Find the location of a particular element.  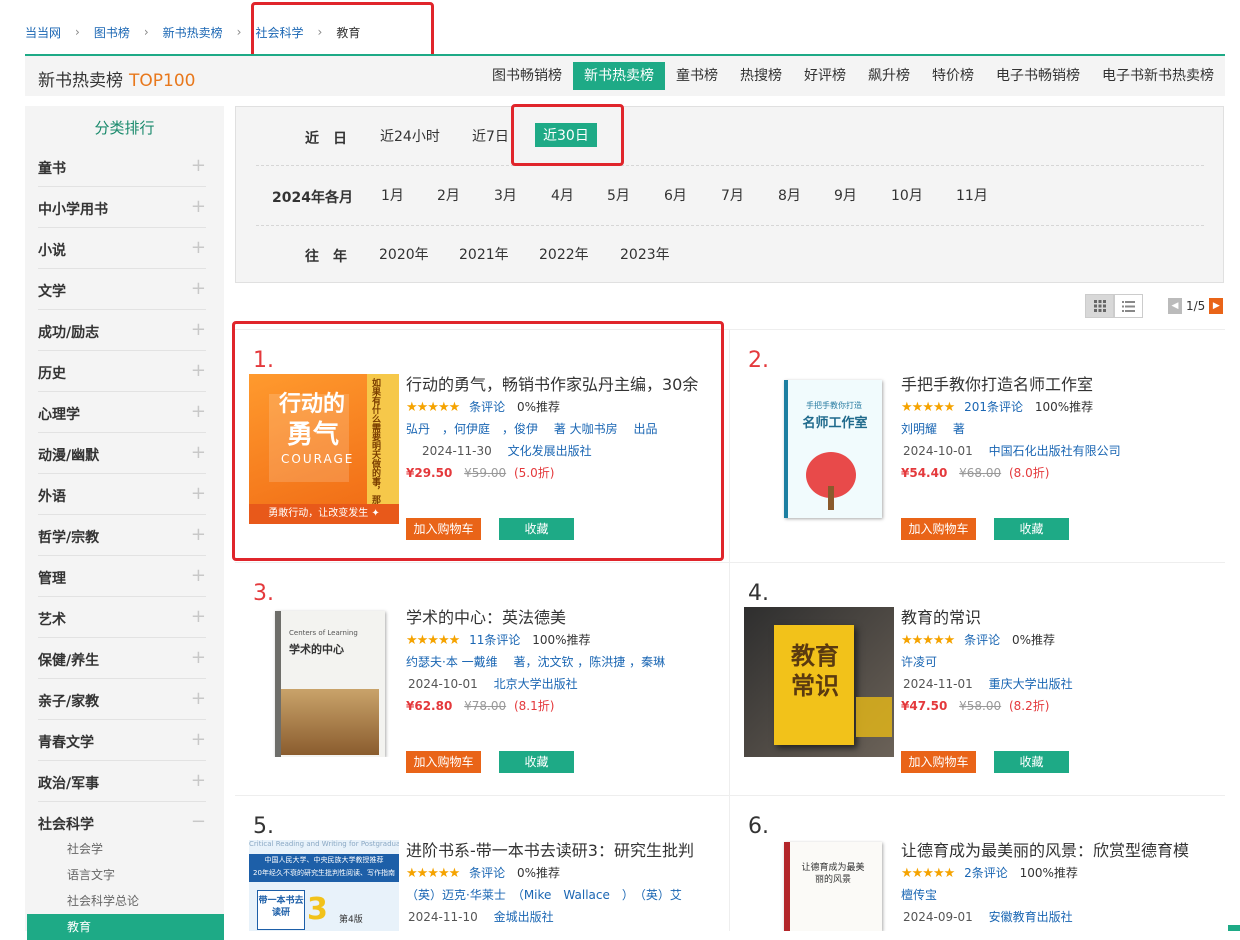

sidebar-item-comics: 动漫/幽默 + is located at coordinates (122, 453).